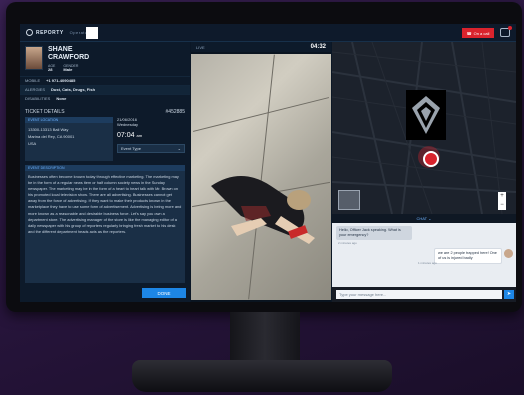 This screenshot has height=395, width=524. Describe the element at coordinates (105, 59) in the screenshot. I see `caller-profile: SHANE CRAWFORD AGE 28 GENDER Male` at that location.